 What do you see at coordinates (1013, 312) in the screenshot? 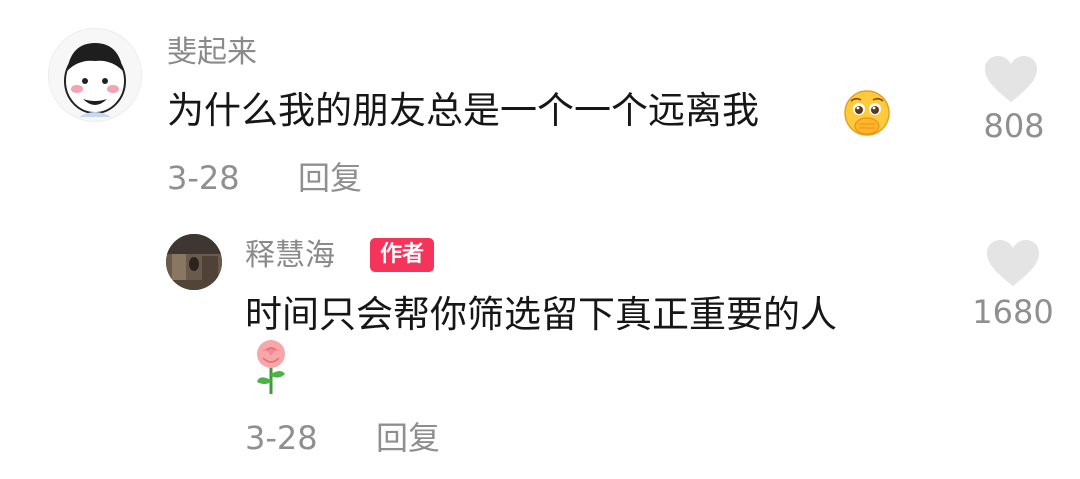
I see `reply-like-count: 1680` at bounding box center [1013, 312].